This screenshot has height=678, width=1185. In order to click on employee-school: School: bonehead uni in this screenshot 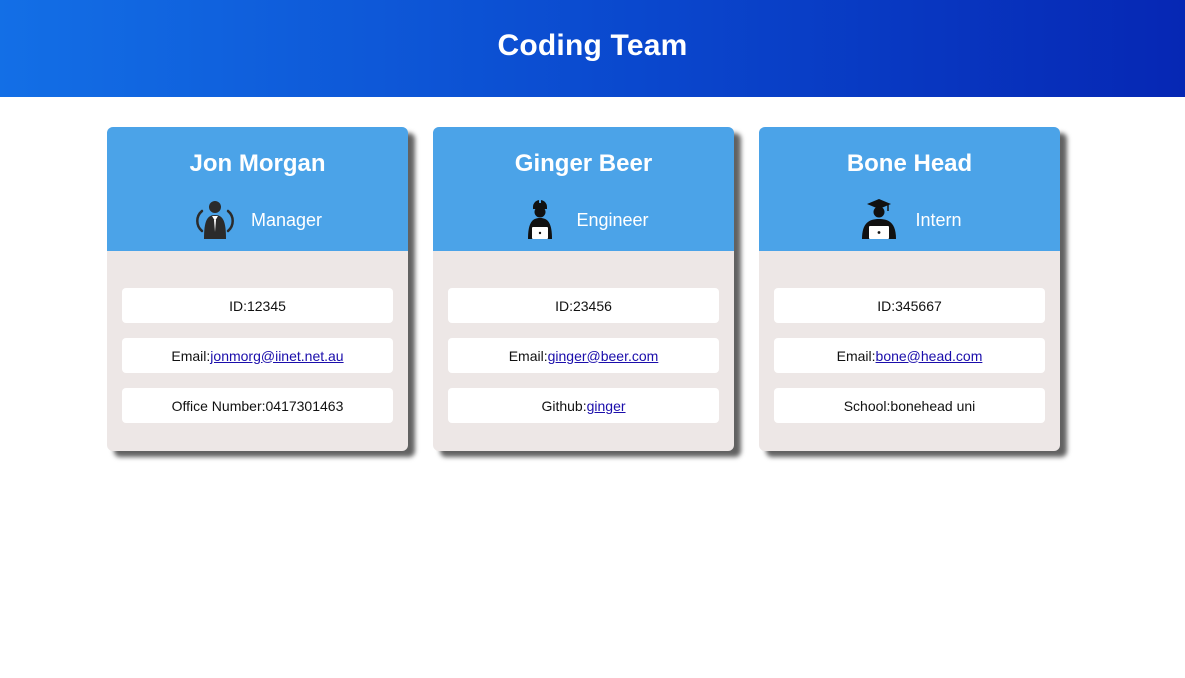, I will do `click(909, 405)`.